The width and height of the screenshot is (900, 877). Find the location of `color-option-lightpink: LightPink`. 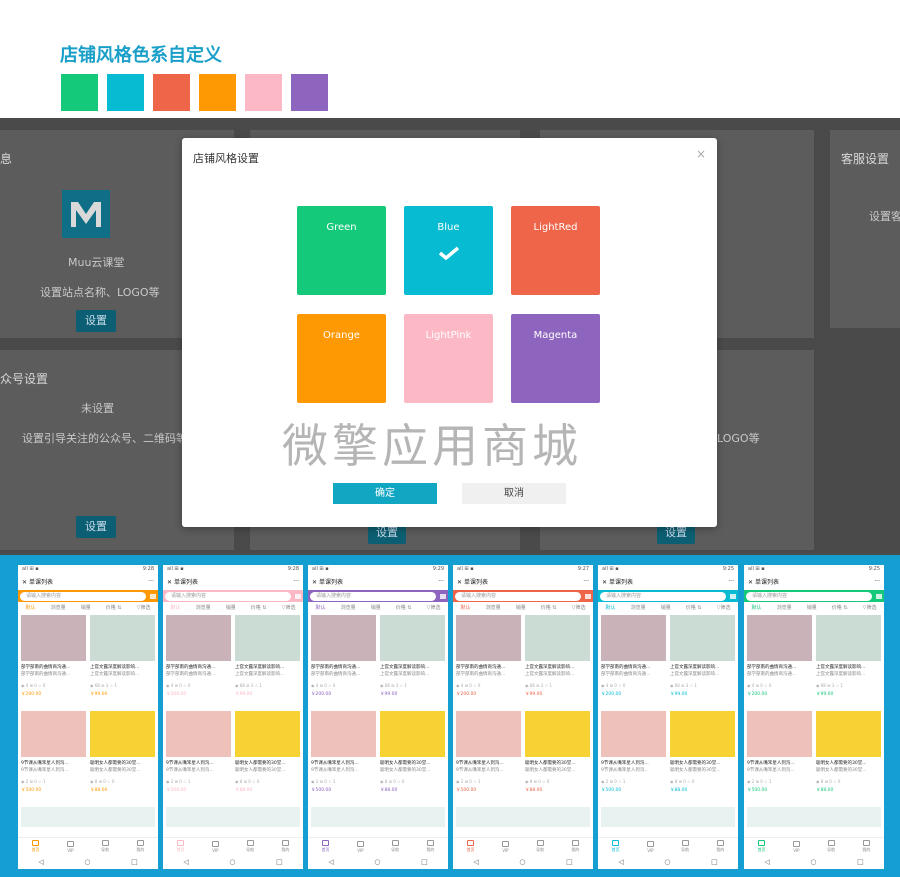

color-option-lightpink: LightPink is located at coordinates (448, 358).